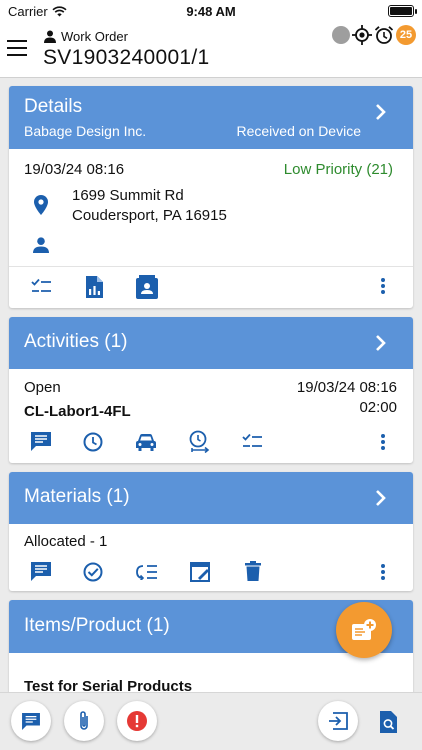 The width and height of the screenshot is (422, 750). What do you see at coordinates (253, 571) in the screenshot?
I see `delete-icon` at bounding box center [253, 571].